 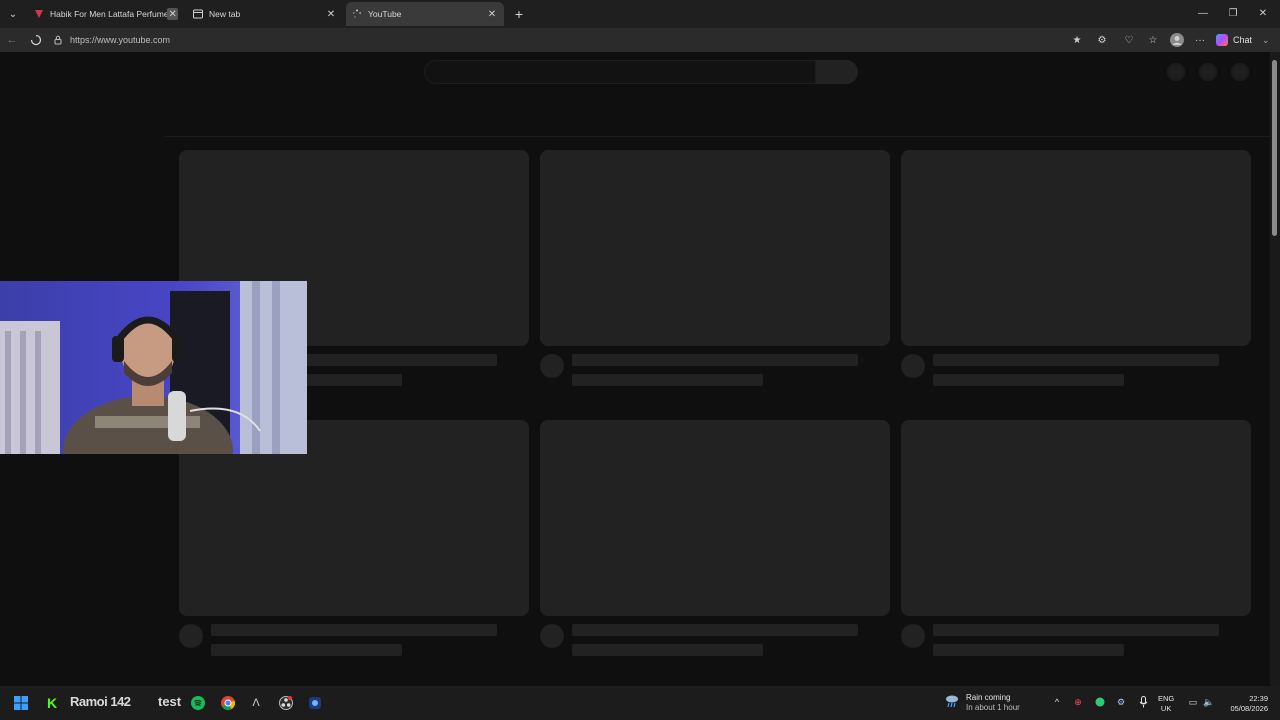 I want to click on windows-start-icon, so click(x=21, y=703).